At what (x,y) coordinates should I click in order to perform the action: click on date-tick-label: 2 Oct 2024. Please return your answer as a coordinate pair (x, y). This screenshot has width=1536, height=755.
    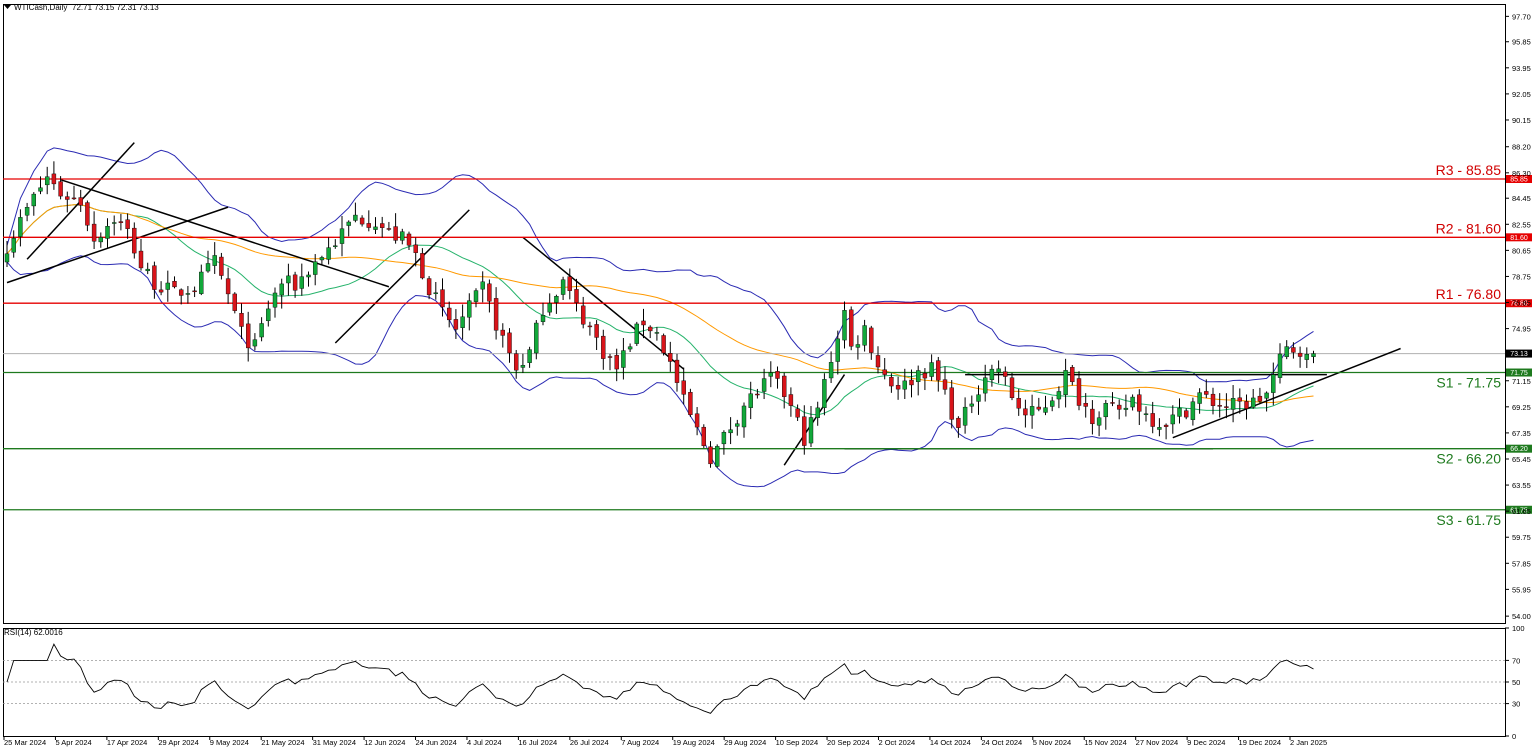
    Looking at the image, I should click on (896, 742).